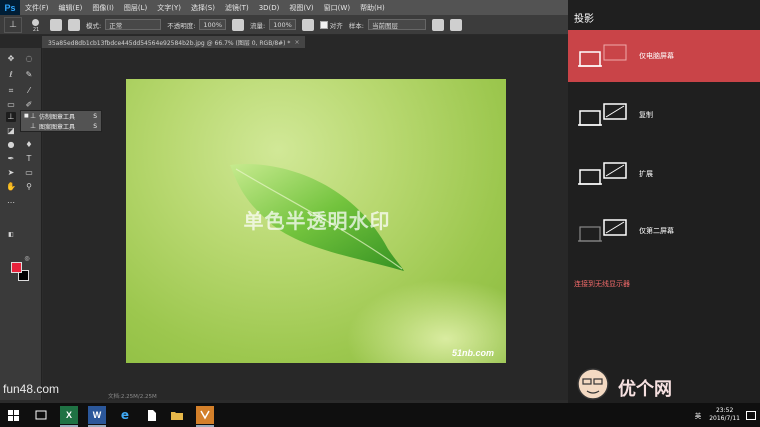 This screenshot has width=760, height=427. I want to click on dodge-tool-icon: ♦, so click(29, 145).